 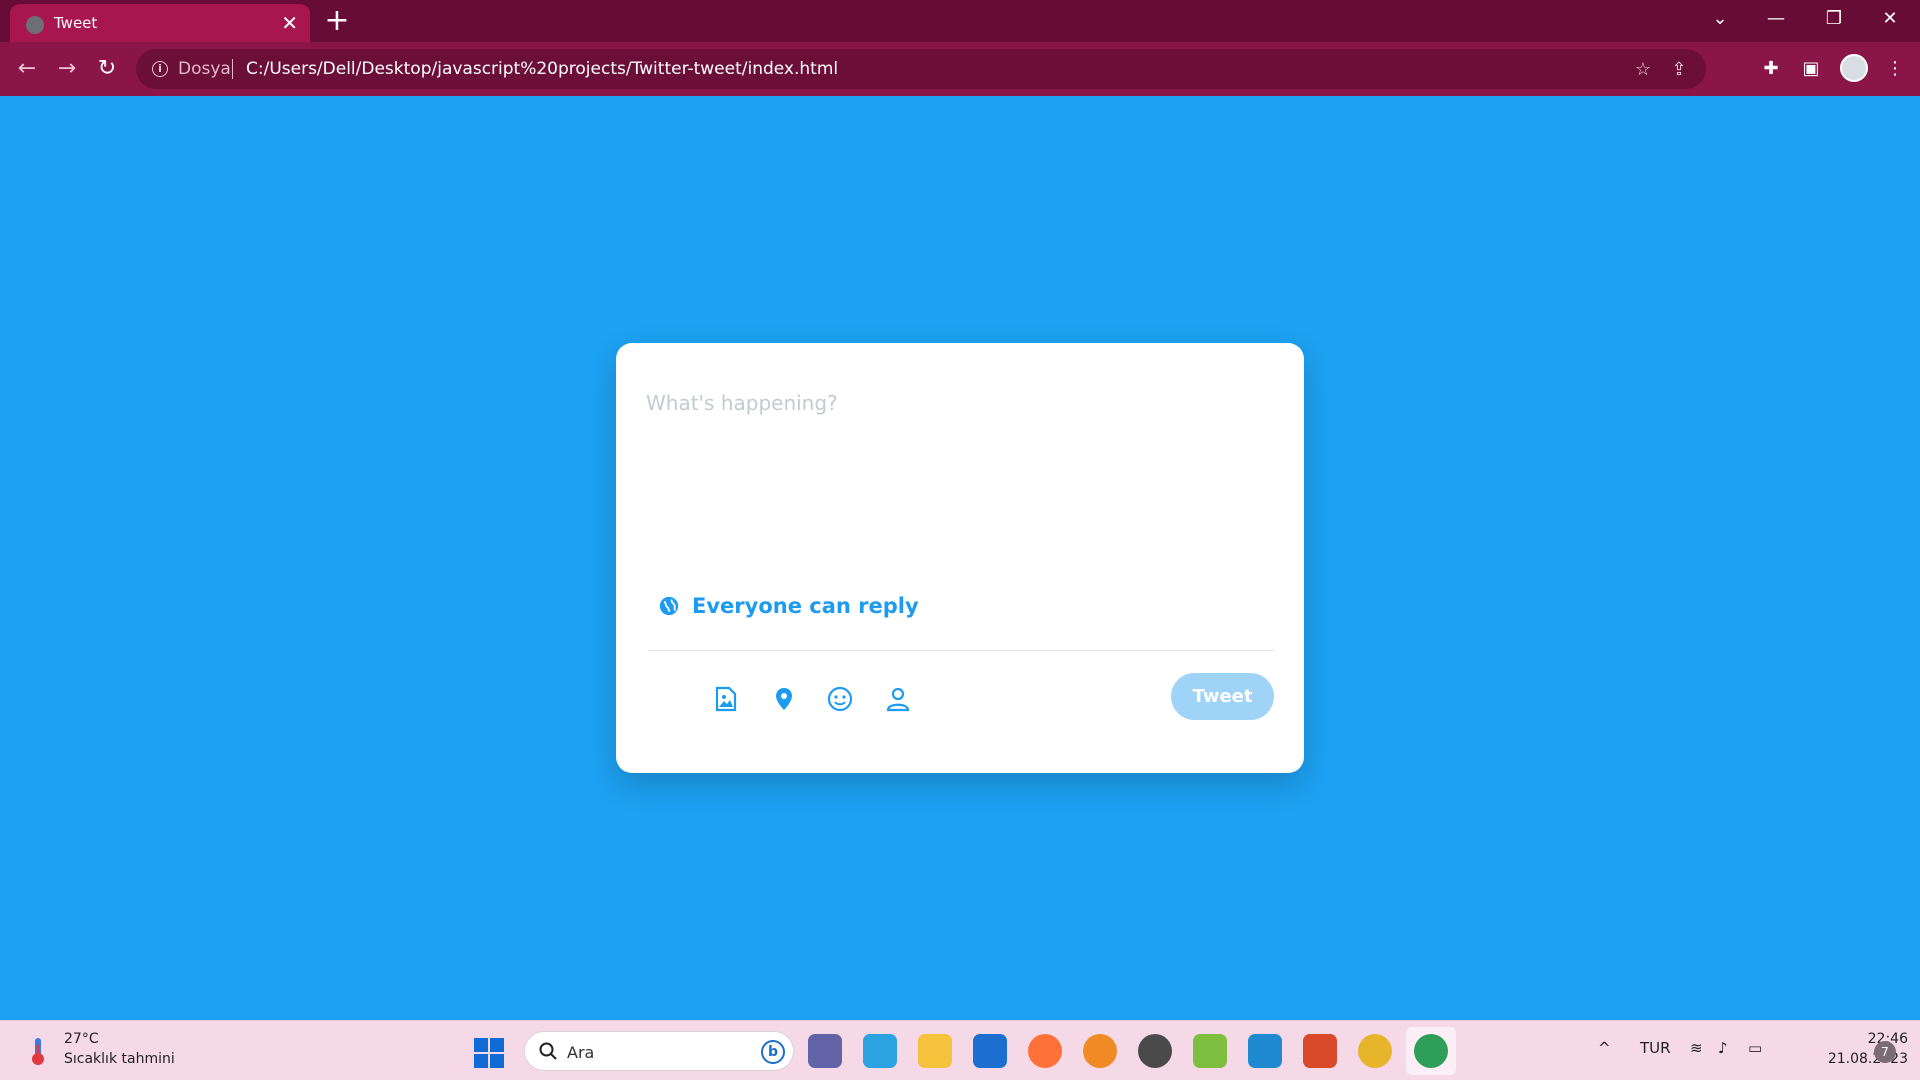 What do you see at coordinates (1655, 1048) in the screenshot?
I see `language-indicator: TUR` at bounding box center [1655, 1048].